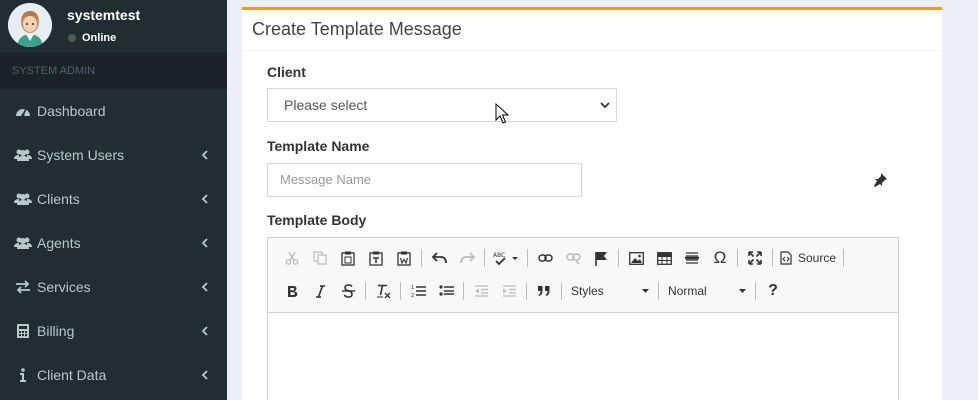 The image size is (978, 400). I want to click on info-icon, so click(23, 375).